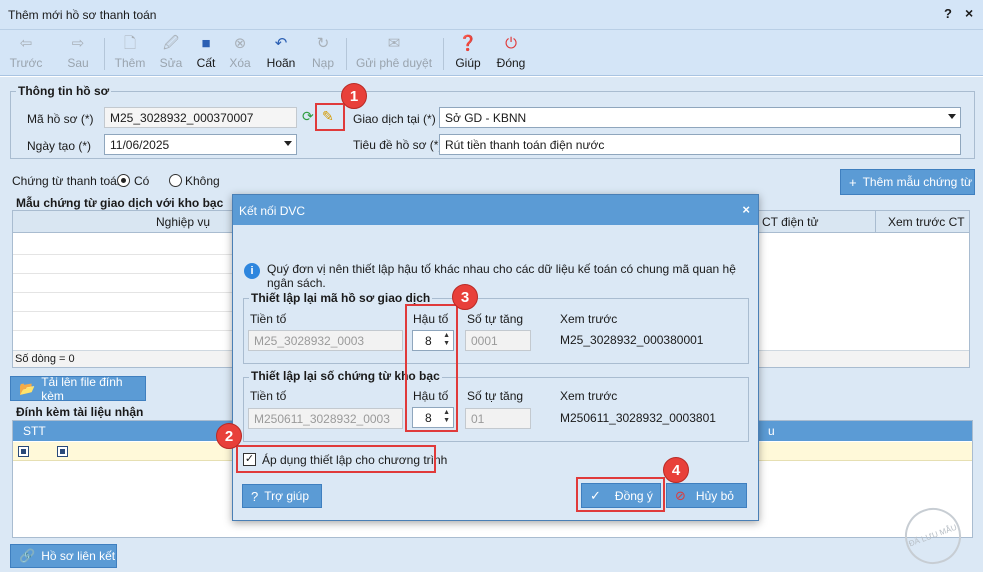  I want to click on floppy-disk-icon: ■, so click(206, 43).